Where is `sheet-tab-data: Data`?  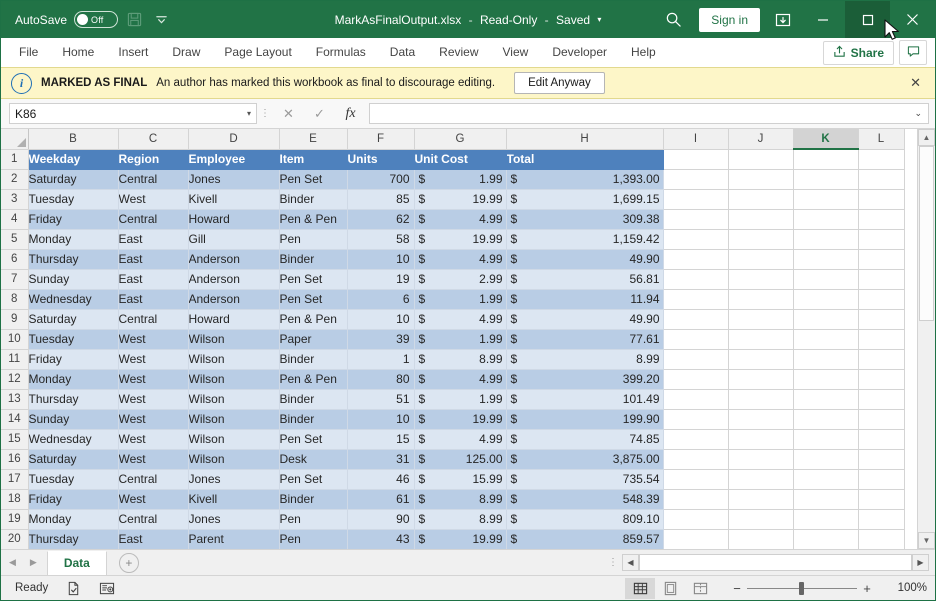
sheet-tab-data: Data is located at coordinates (76, 563).